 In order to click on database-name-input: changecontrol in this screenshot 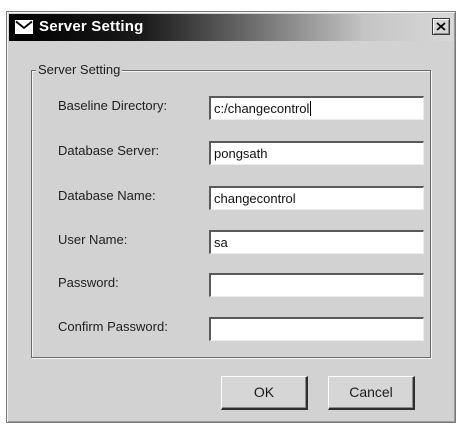, I will do `click(316, 198)`.